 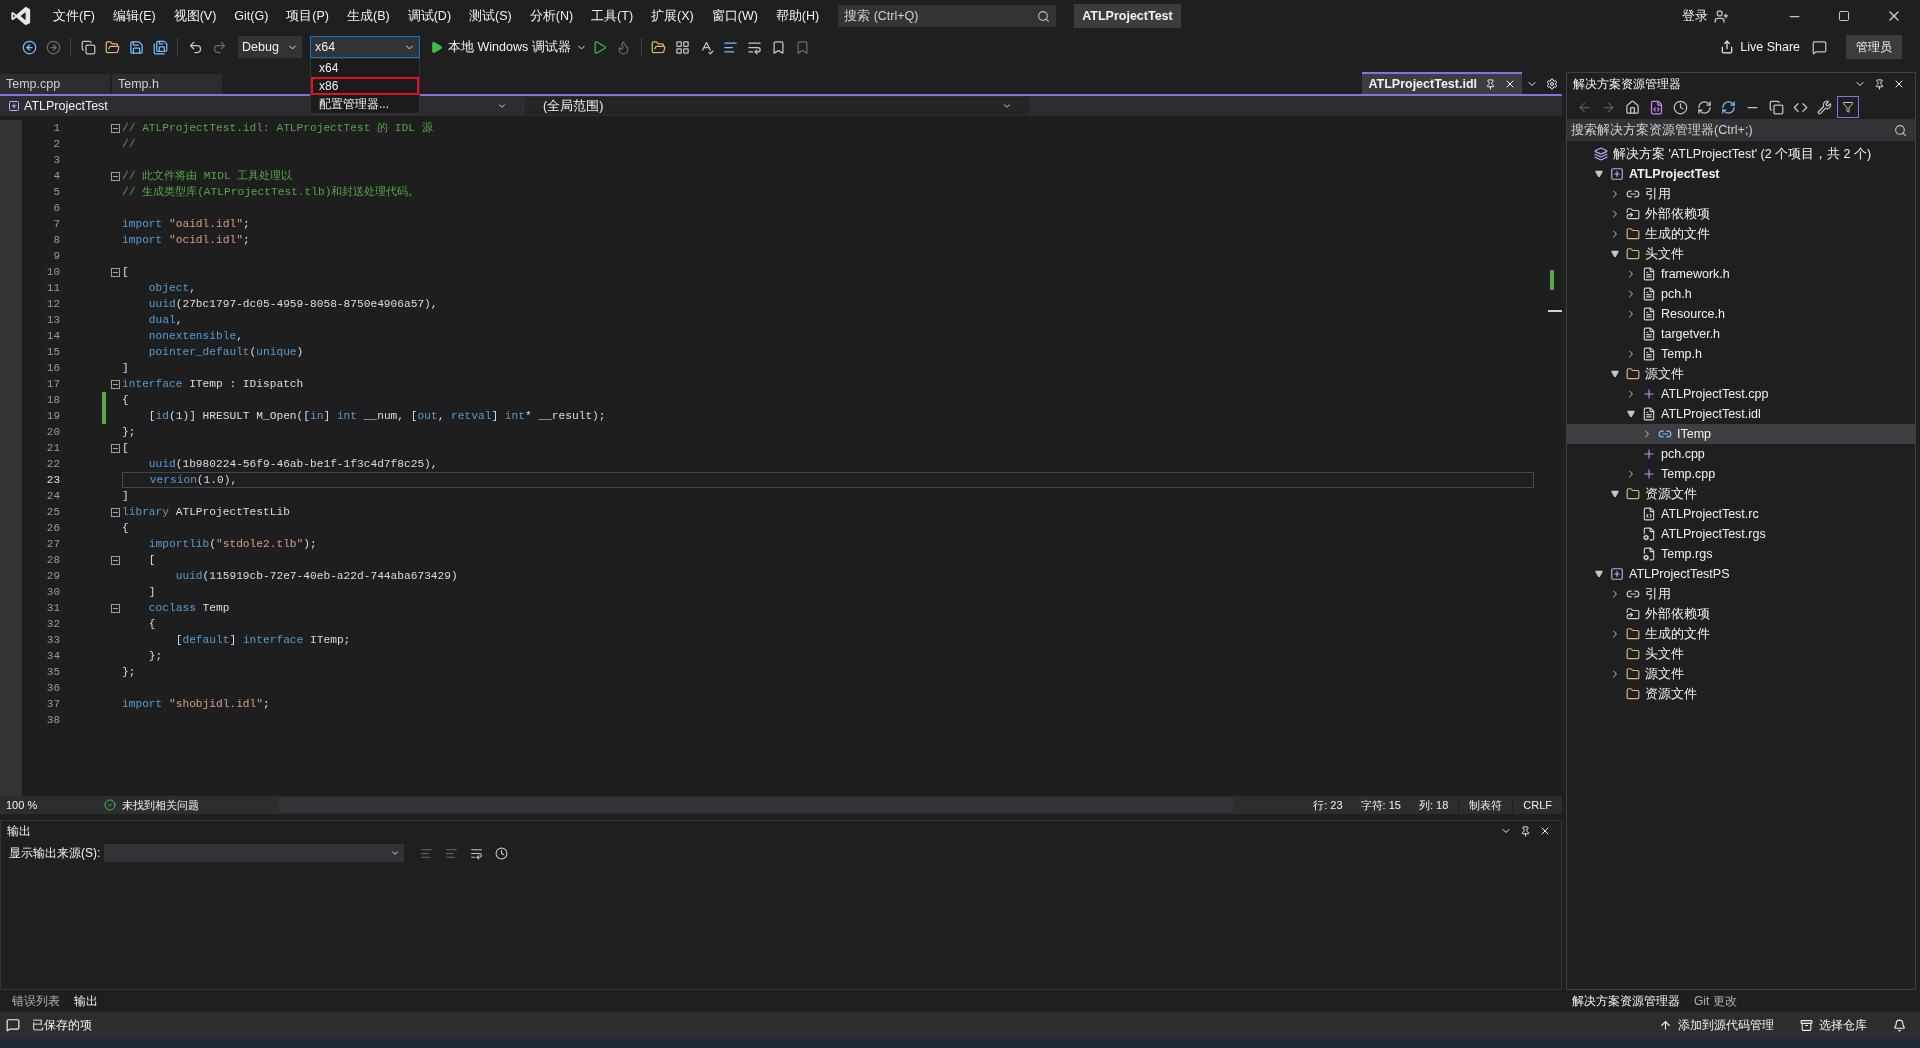 What do you see at coordinates (1741, 414) in the screenshot?
I see `tree-item: ATLProjectTest.idl` at bounding box center [1741, 414].